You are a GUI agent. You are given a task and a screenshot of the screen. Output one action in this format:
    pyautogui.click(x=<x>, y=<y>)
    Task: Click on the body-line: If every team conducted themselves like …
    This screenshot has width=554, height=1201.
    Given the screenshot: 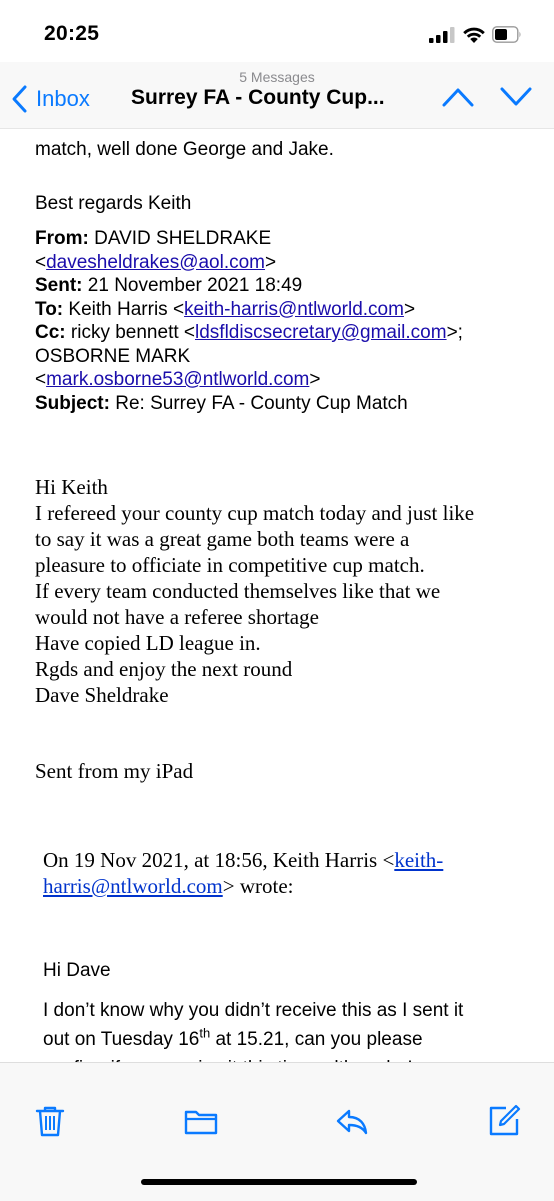 What is the action you would take?
    pyautogui.click(x=238, y=591)
    